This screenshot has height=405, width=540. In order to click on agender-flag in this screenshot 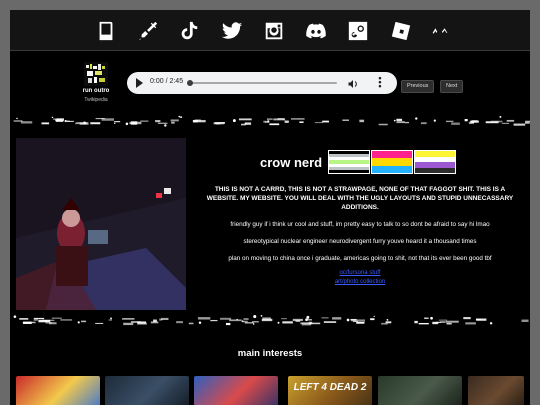, I will do `click(349, 162)`.